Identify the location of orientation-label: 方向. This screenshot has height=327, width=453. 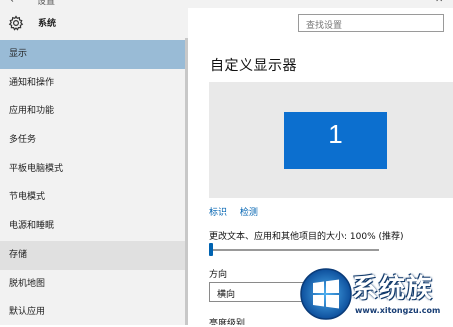
(218, 275).